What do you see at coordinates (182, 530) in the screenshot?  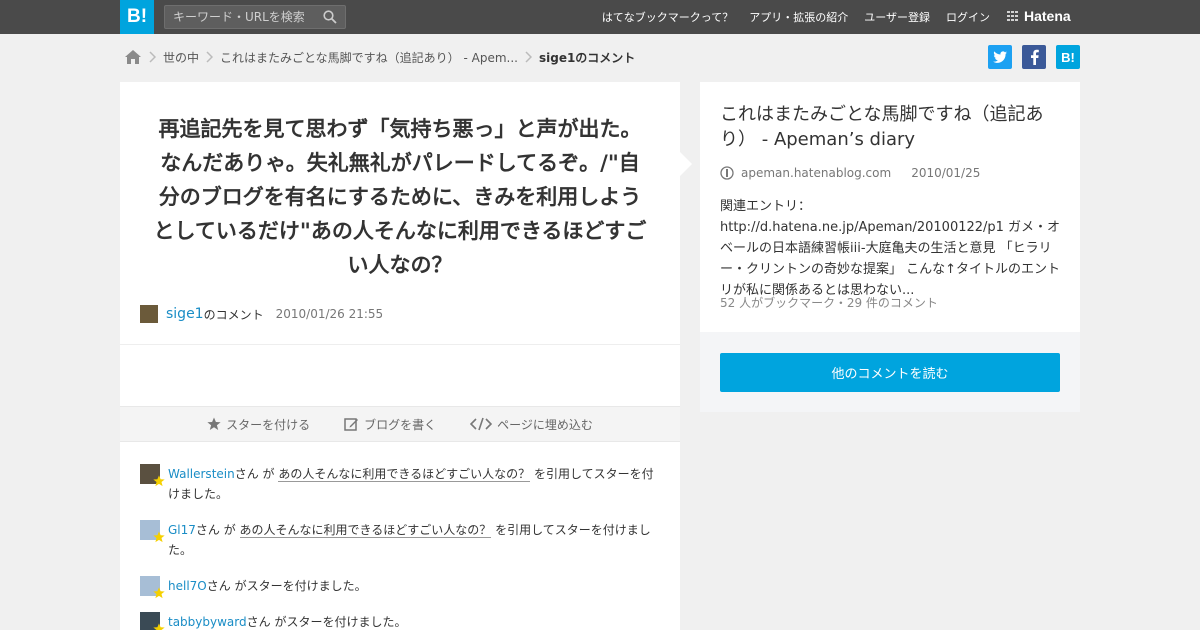 I see `star-user: Gl17` at bounding box center [182, 530].